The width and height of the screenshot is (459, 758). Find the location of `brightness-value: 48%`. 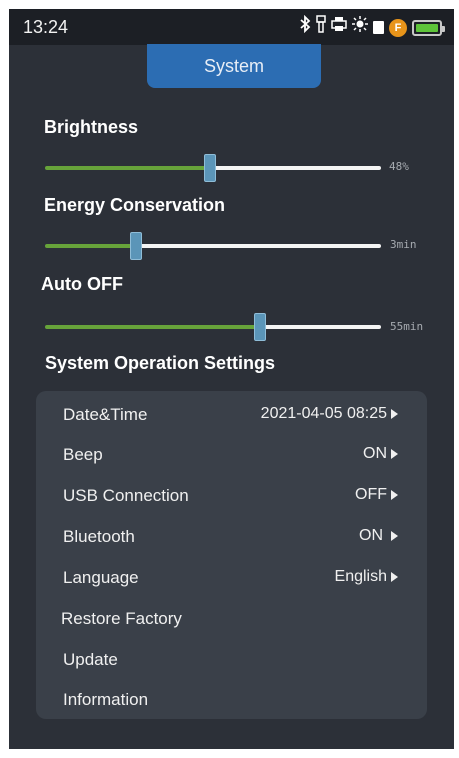

brightness-value: 48% is located at coordinates (399, 166).